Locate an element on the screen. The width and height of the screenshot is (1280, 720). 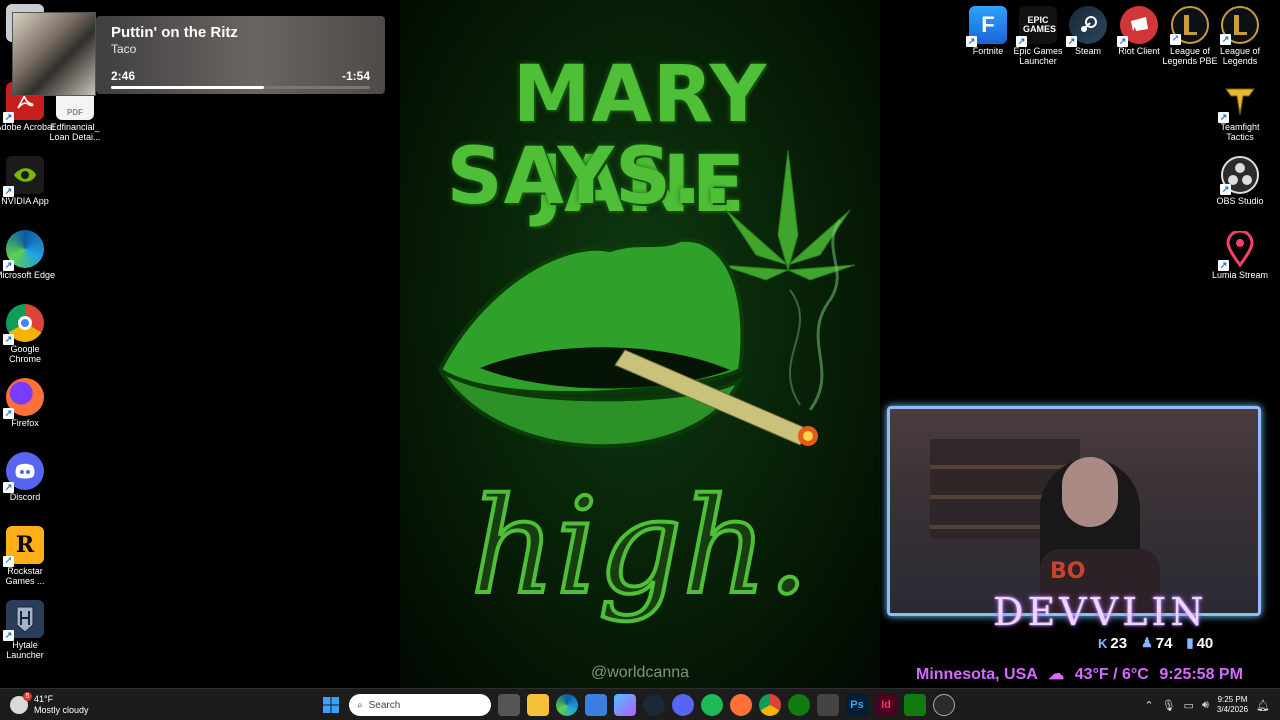
snipping-tool-icon is located at coordinates (828, 705).